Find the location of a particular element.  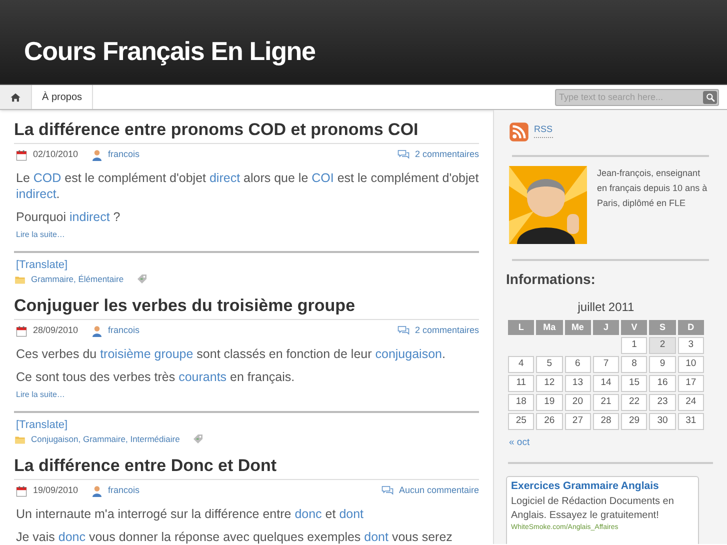

post-paragraph: Un internaute m'a interrogé sur la différence entre donc et dont is located at coordinates (190, 514).